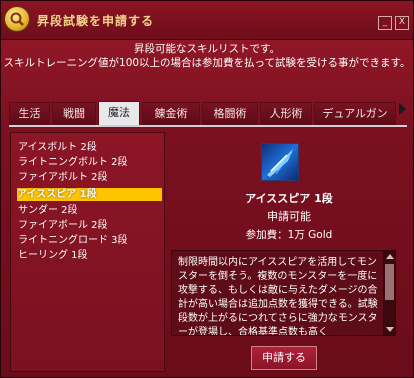  What do you see at coordinates (88, 162) in the screenshot?
I see `skill-item: ライトニングボルト 2段` at bounding box center [88, 162].